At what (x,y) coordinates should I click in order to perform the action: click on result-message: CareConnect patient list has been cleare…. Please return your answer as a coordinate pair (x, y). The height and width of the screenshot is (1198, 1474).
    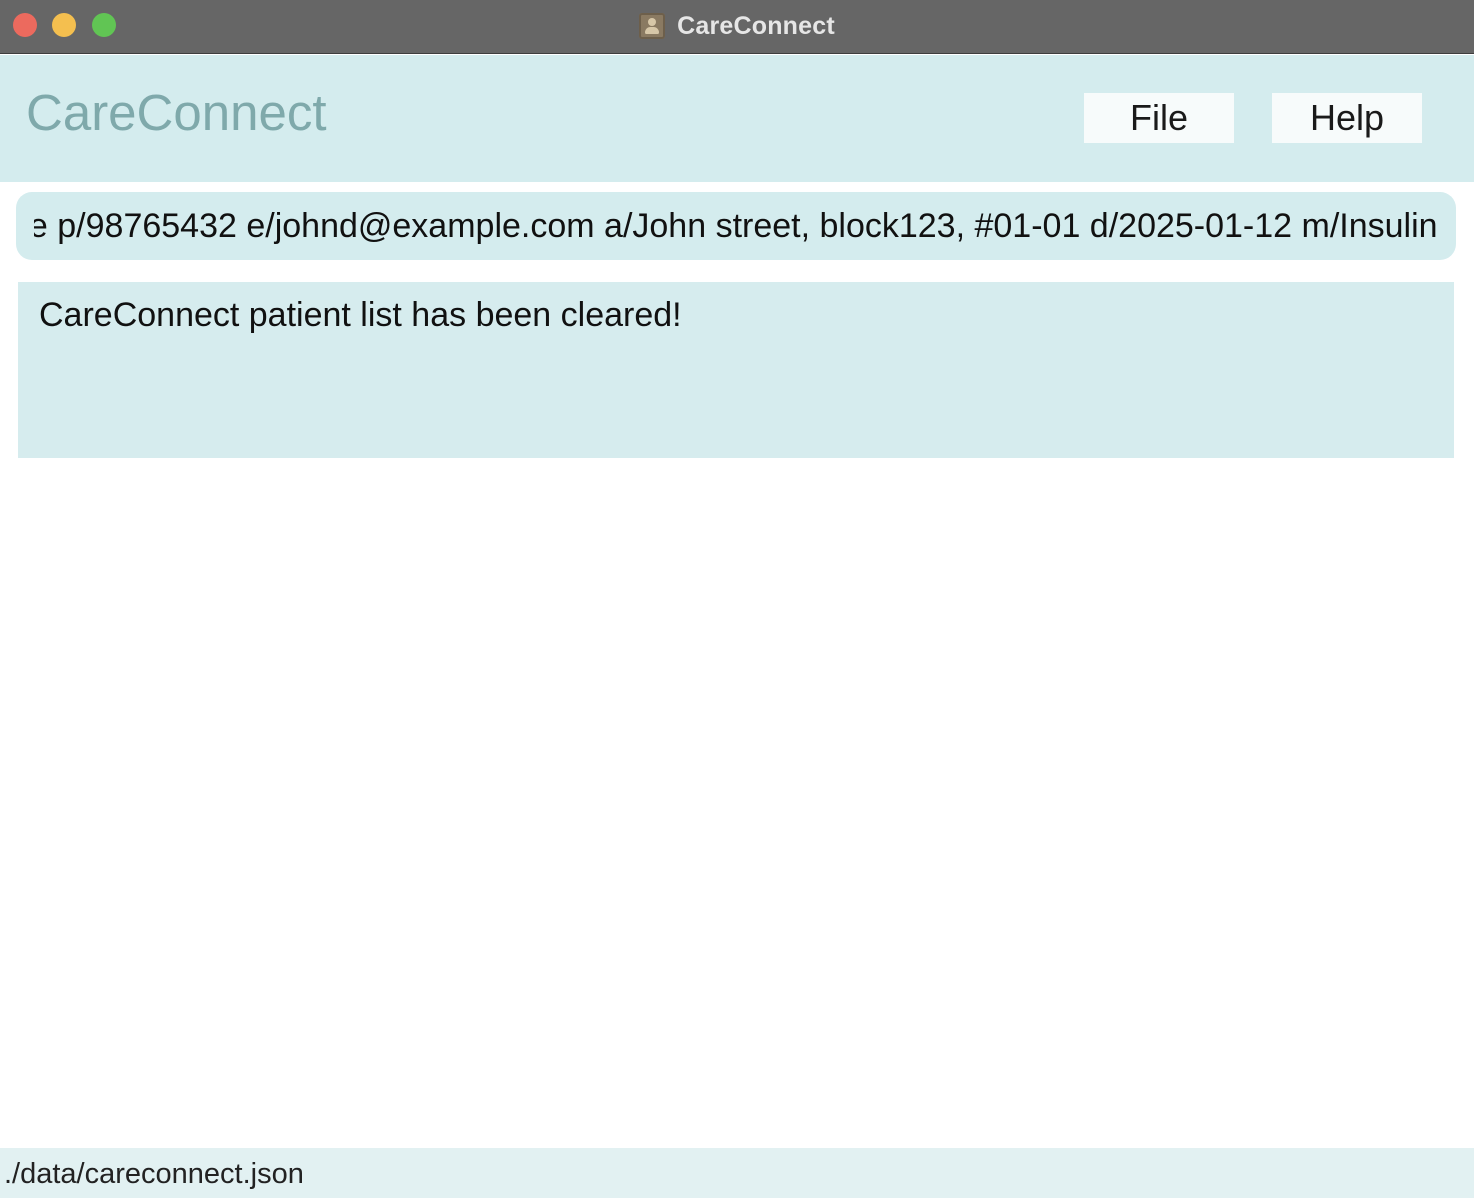
    Looking at the image, I should click on (360, 315).